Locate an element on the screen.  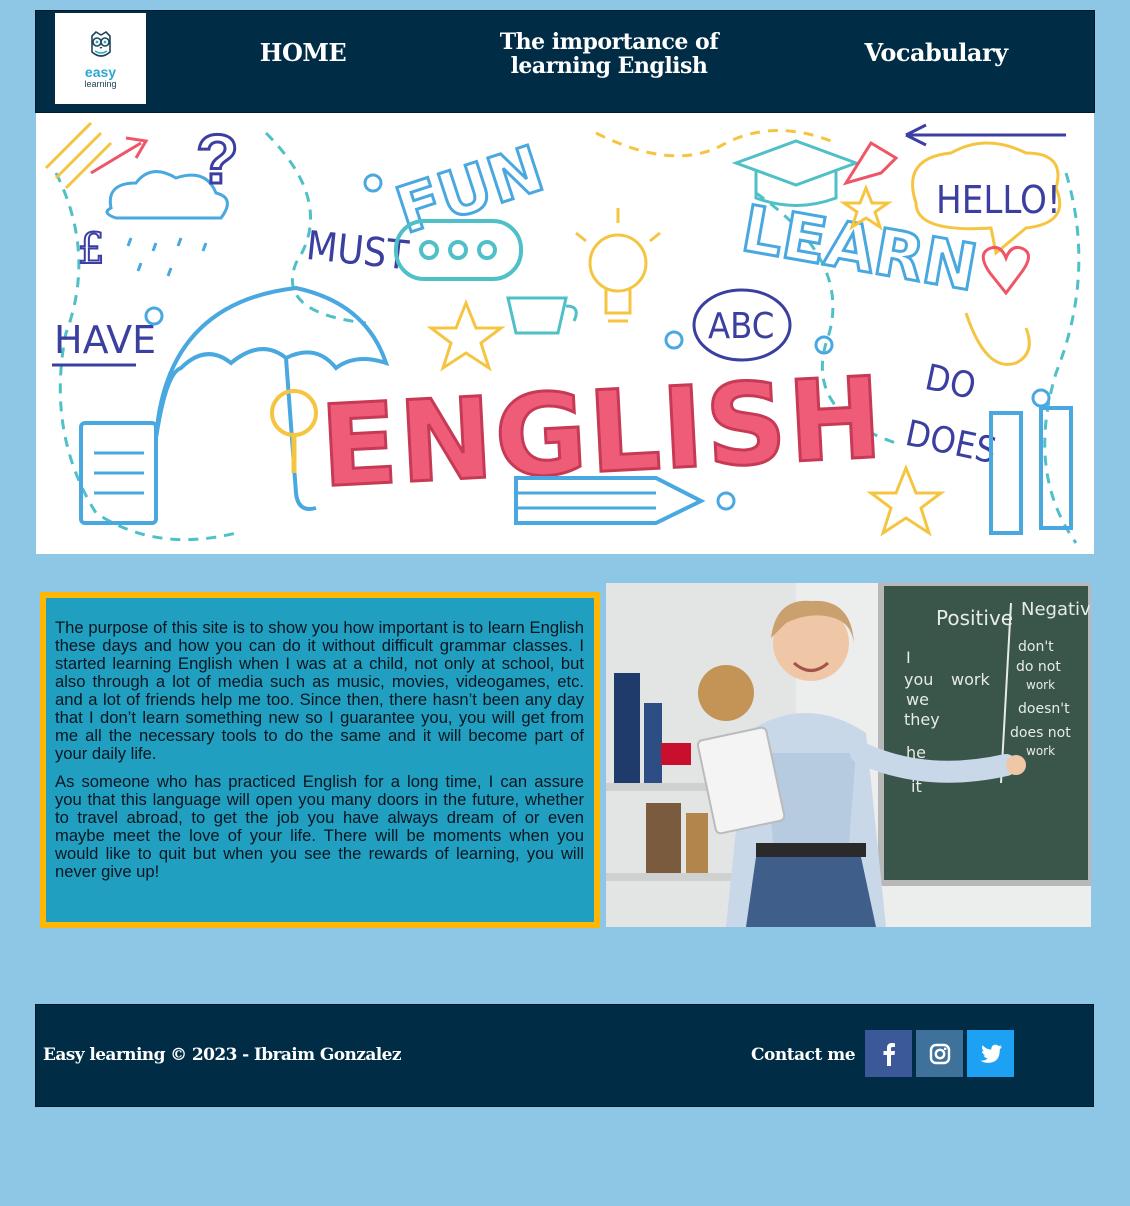
board-label-negative: Negative is located at coordinates (1056, 609).